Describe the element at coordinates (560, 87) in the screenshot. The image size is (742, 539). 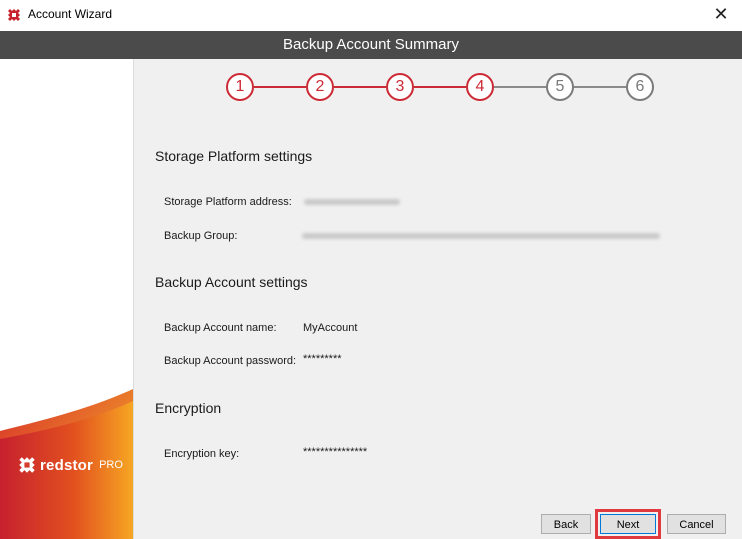
I see `step-5: 5` at that location.